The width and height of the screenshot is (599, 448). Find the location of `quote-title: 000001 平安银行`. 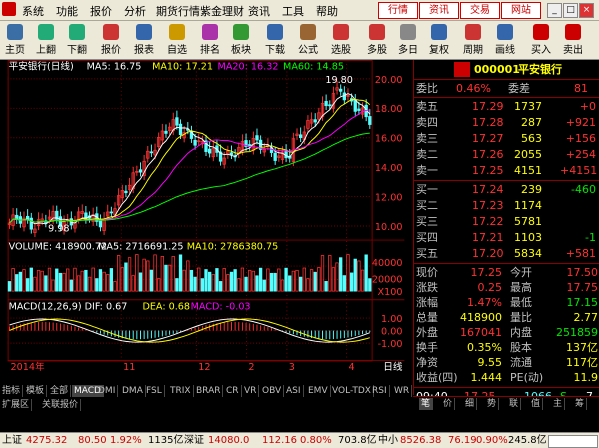

quote-title: 000001 平安银行 is located at coordinates (506, 69).